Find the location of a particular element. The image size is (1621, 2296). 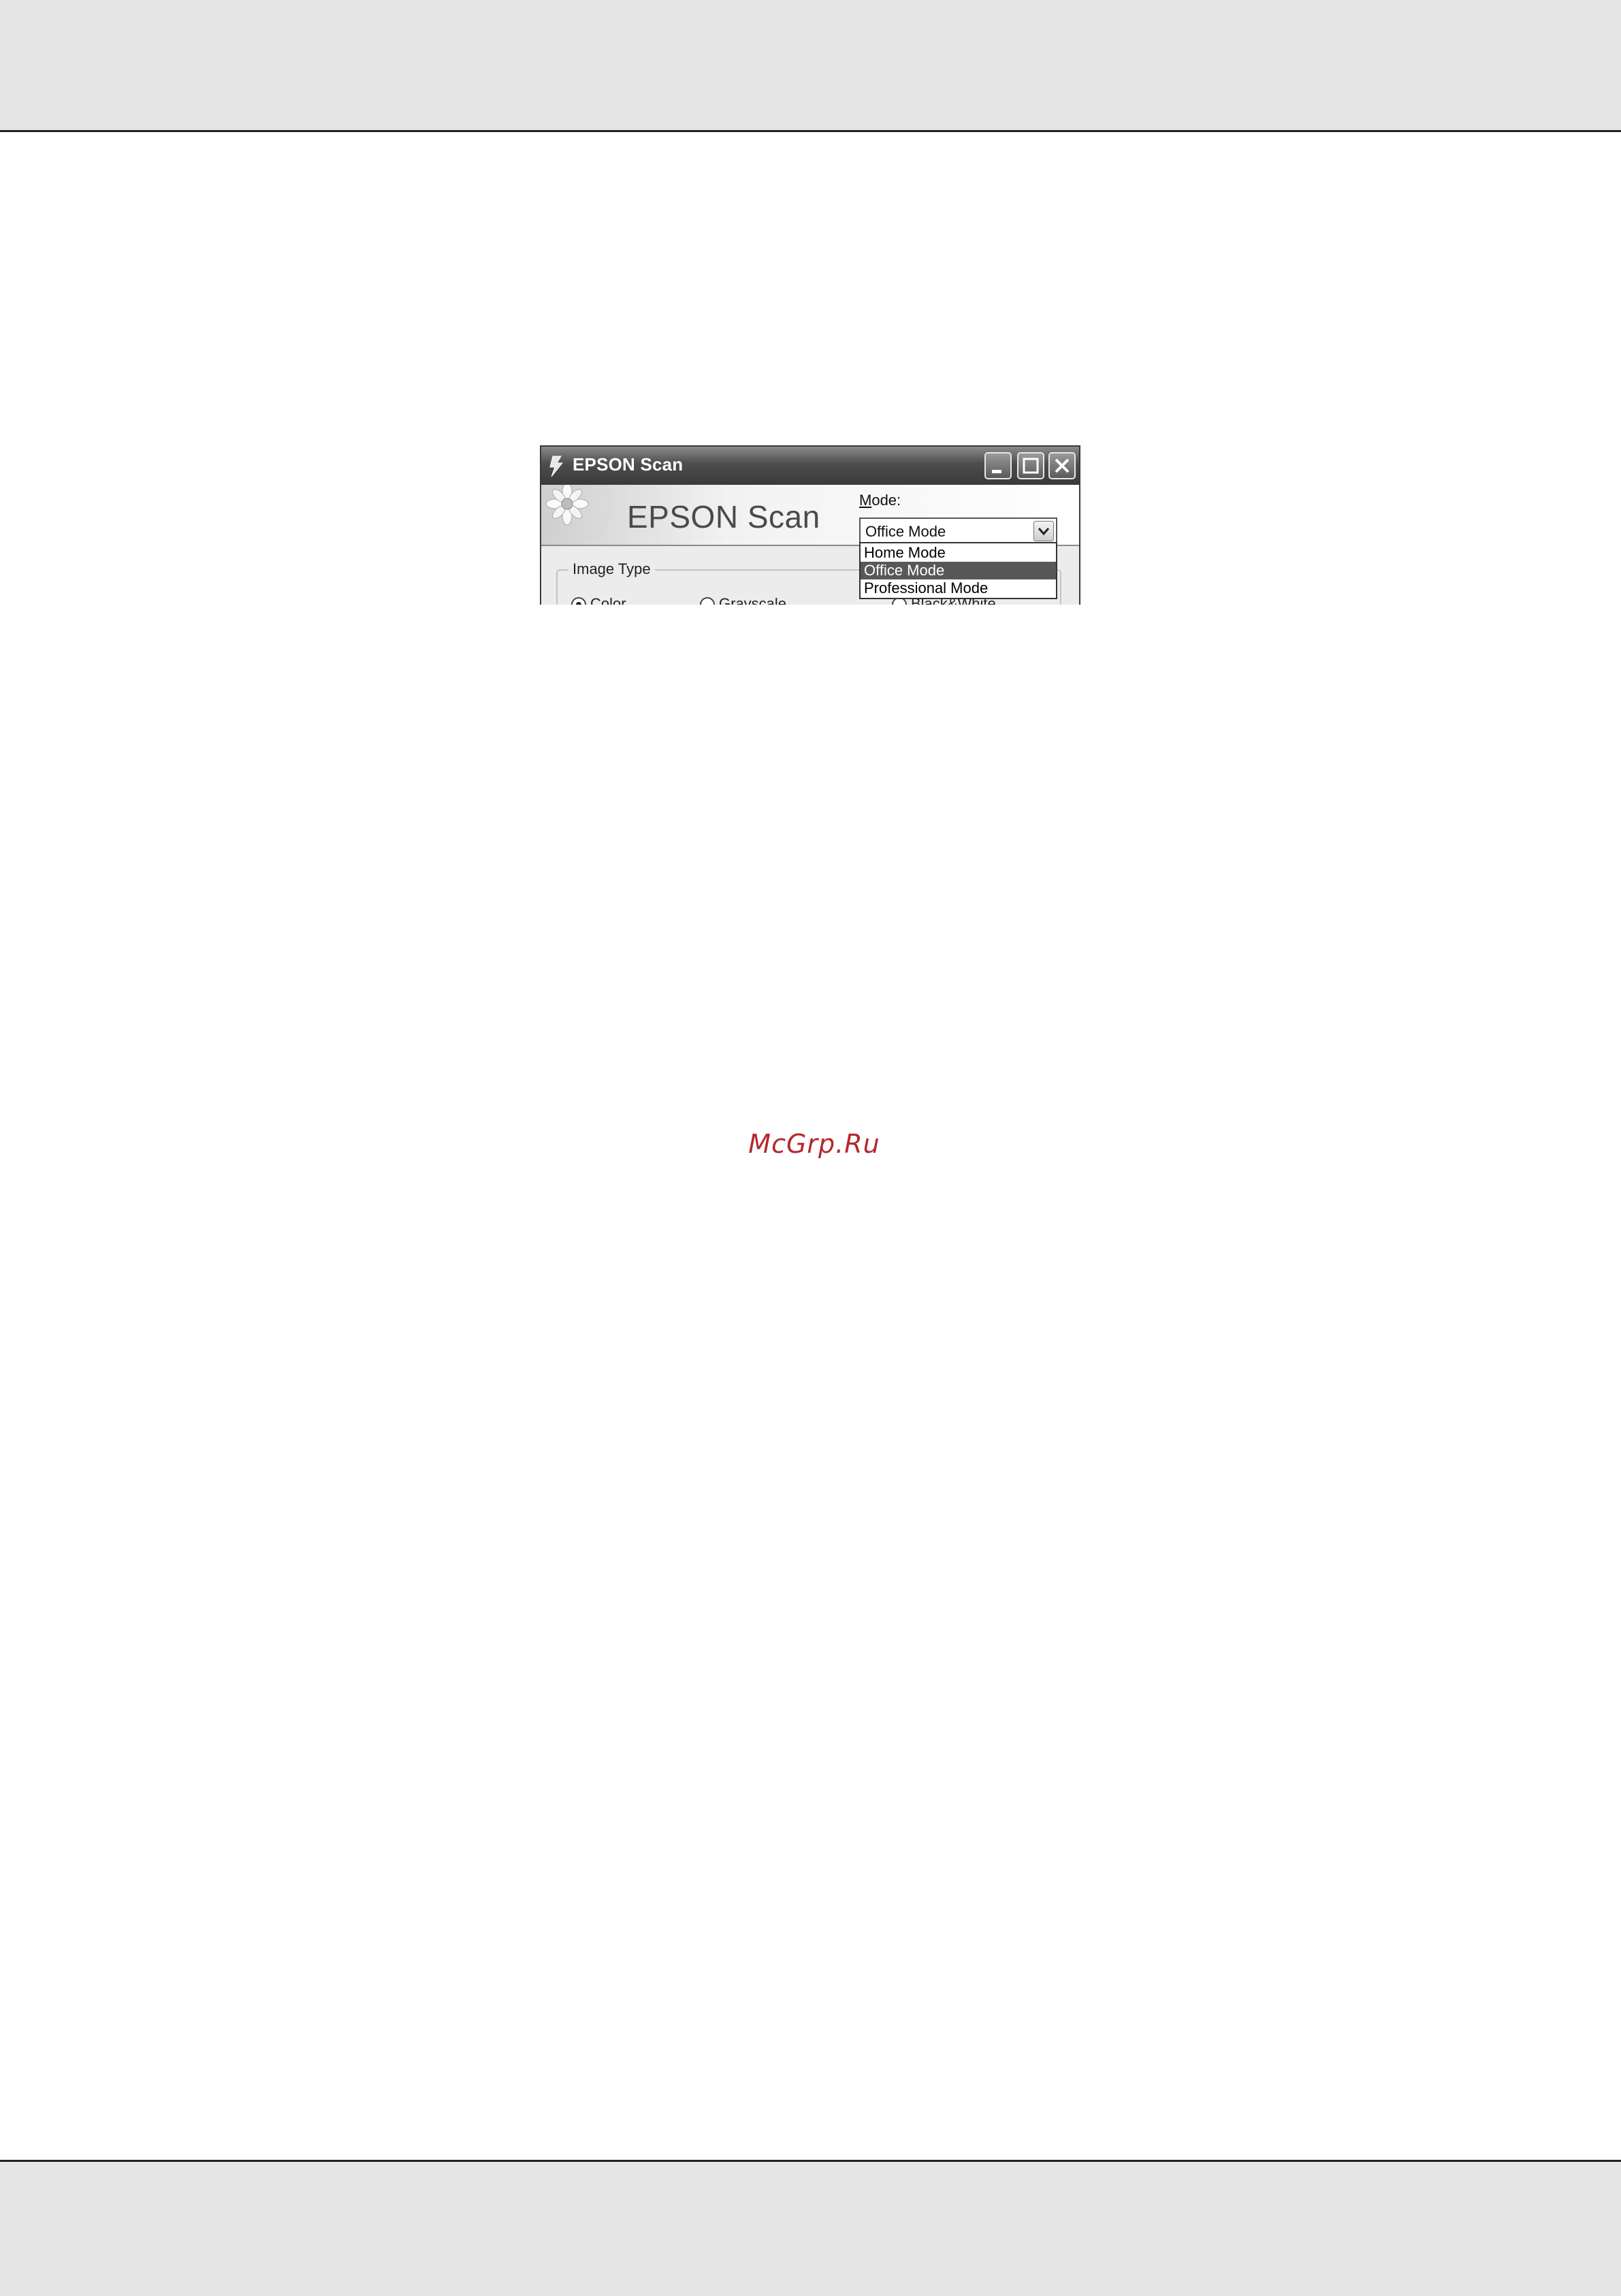

option-professional-mode: Professional Mode is located at coordinates (958, 588).